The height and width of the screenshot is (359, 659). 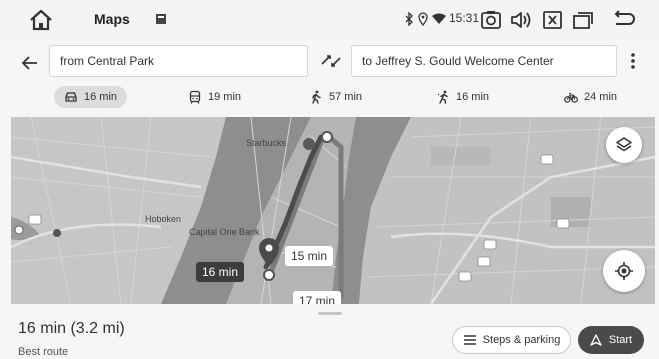 What do you see at coordinates (620, 340) in the screenshot?
I see `start-label: Start` at bounding box center [620, 340].